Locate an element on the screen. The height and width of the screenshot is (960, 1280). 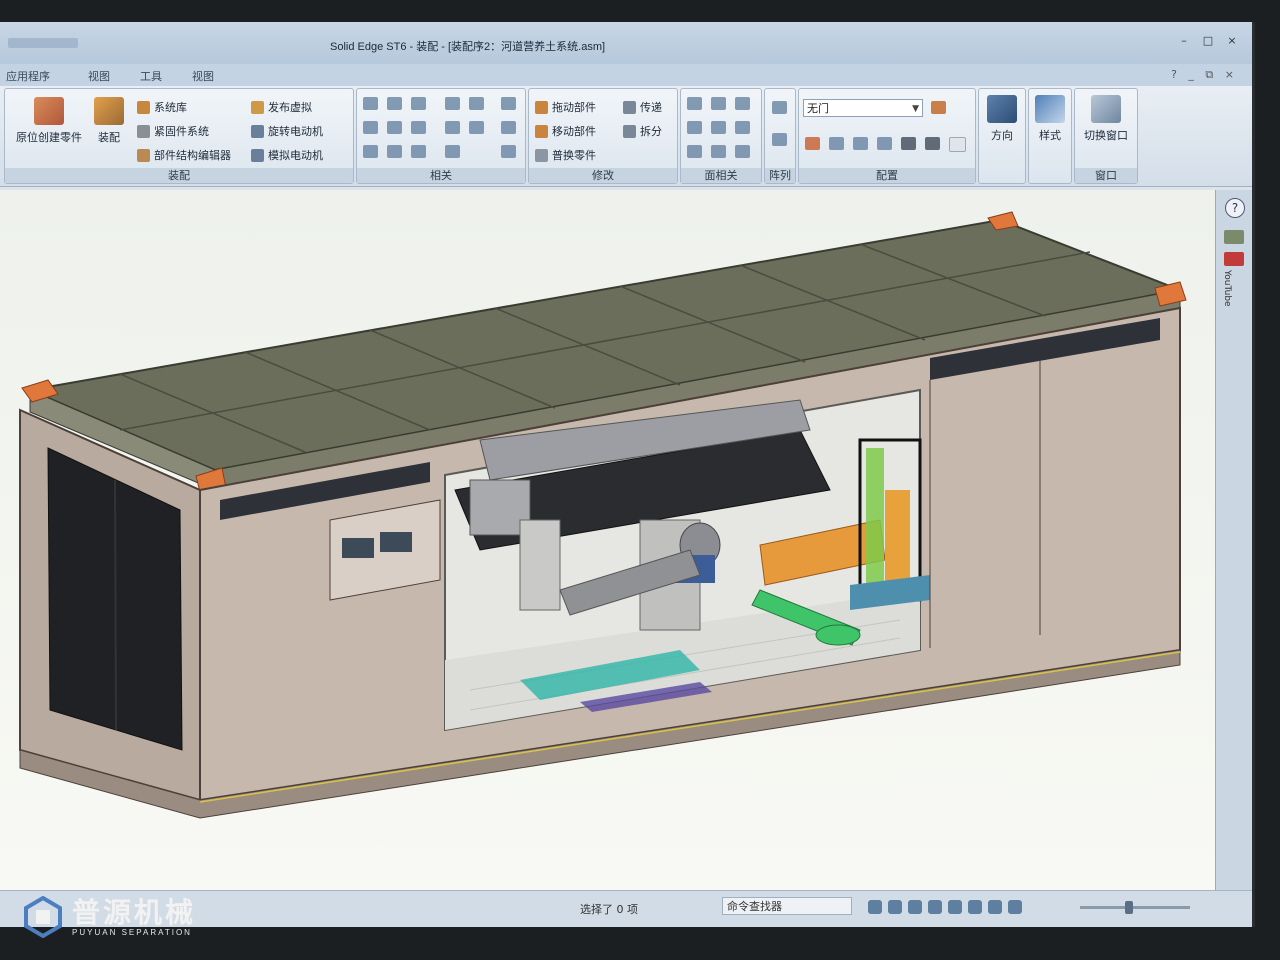
box-select-icon is located at coordinates (957, 144).